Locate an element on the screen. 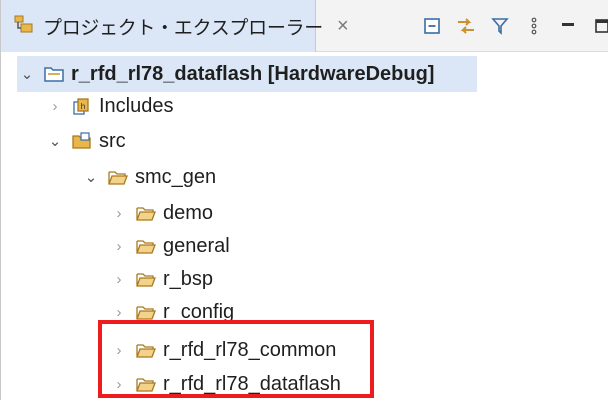 This screenshot has width=608, height=402. tree-item-project: ⌄ r_rfd_rl78_dataflash [HardwareDebug] is located at coordinates (247, 74).